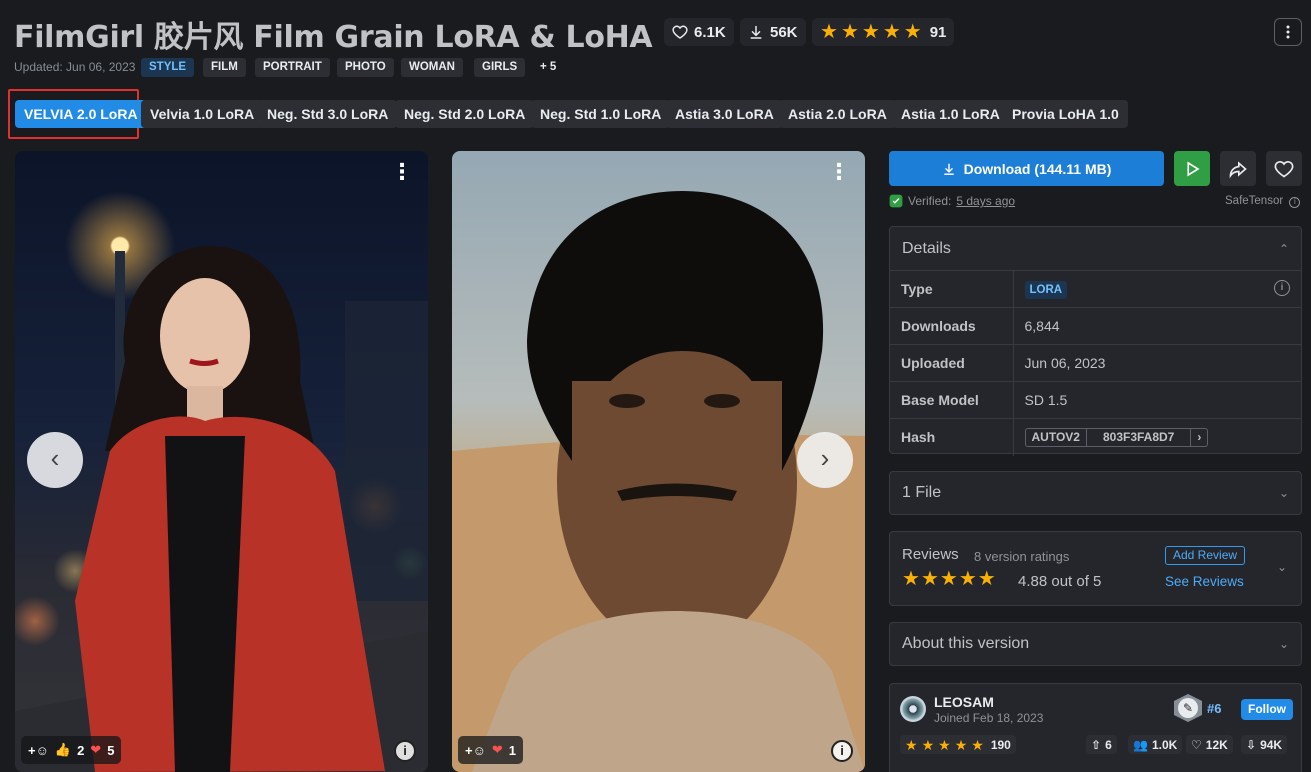 Image resolution: width=1311 pixels, height=772 pixels. I want to click on heart-count: 5, so click(111, 750).